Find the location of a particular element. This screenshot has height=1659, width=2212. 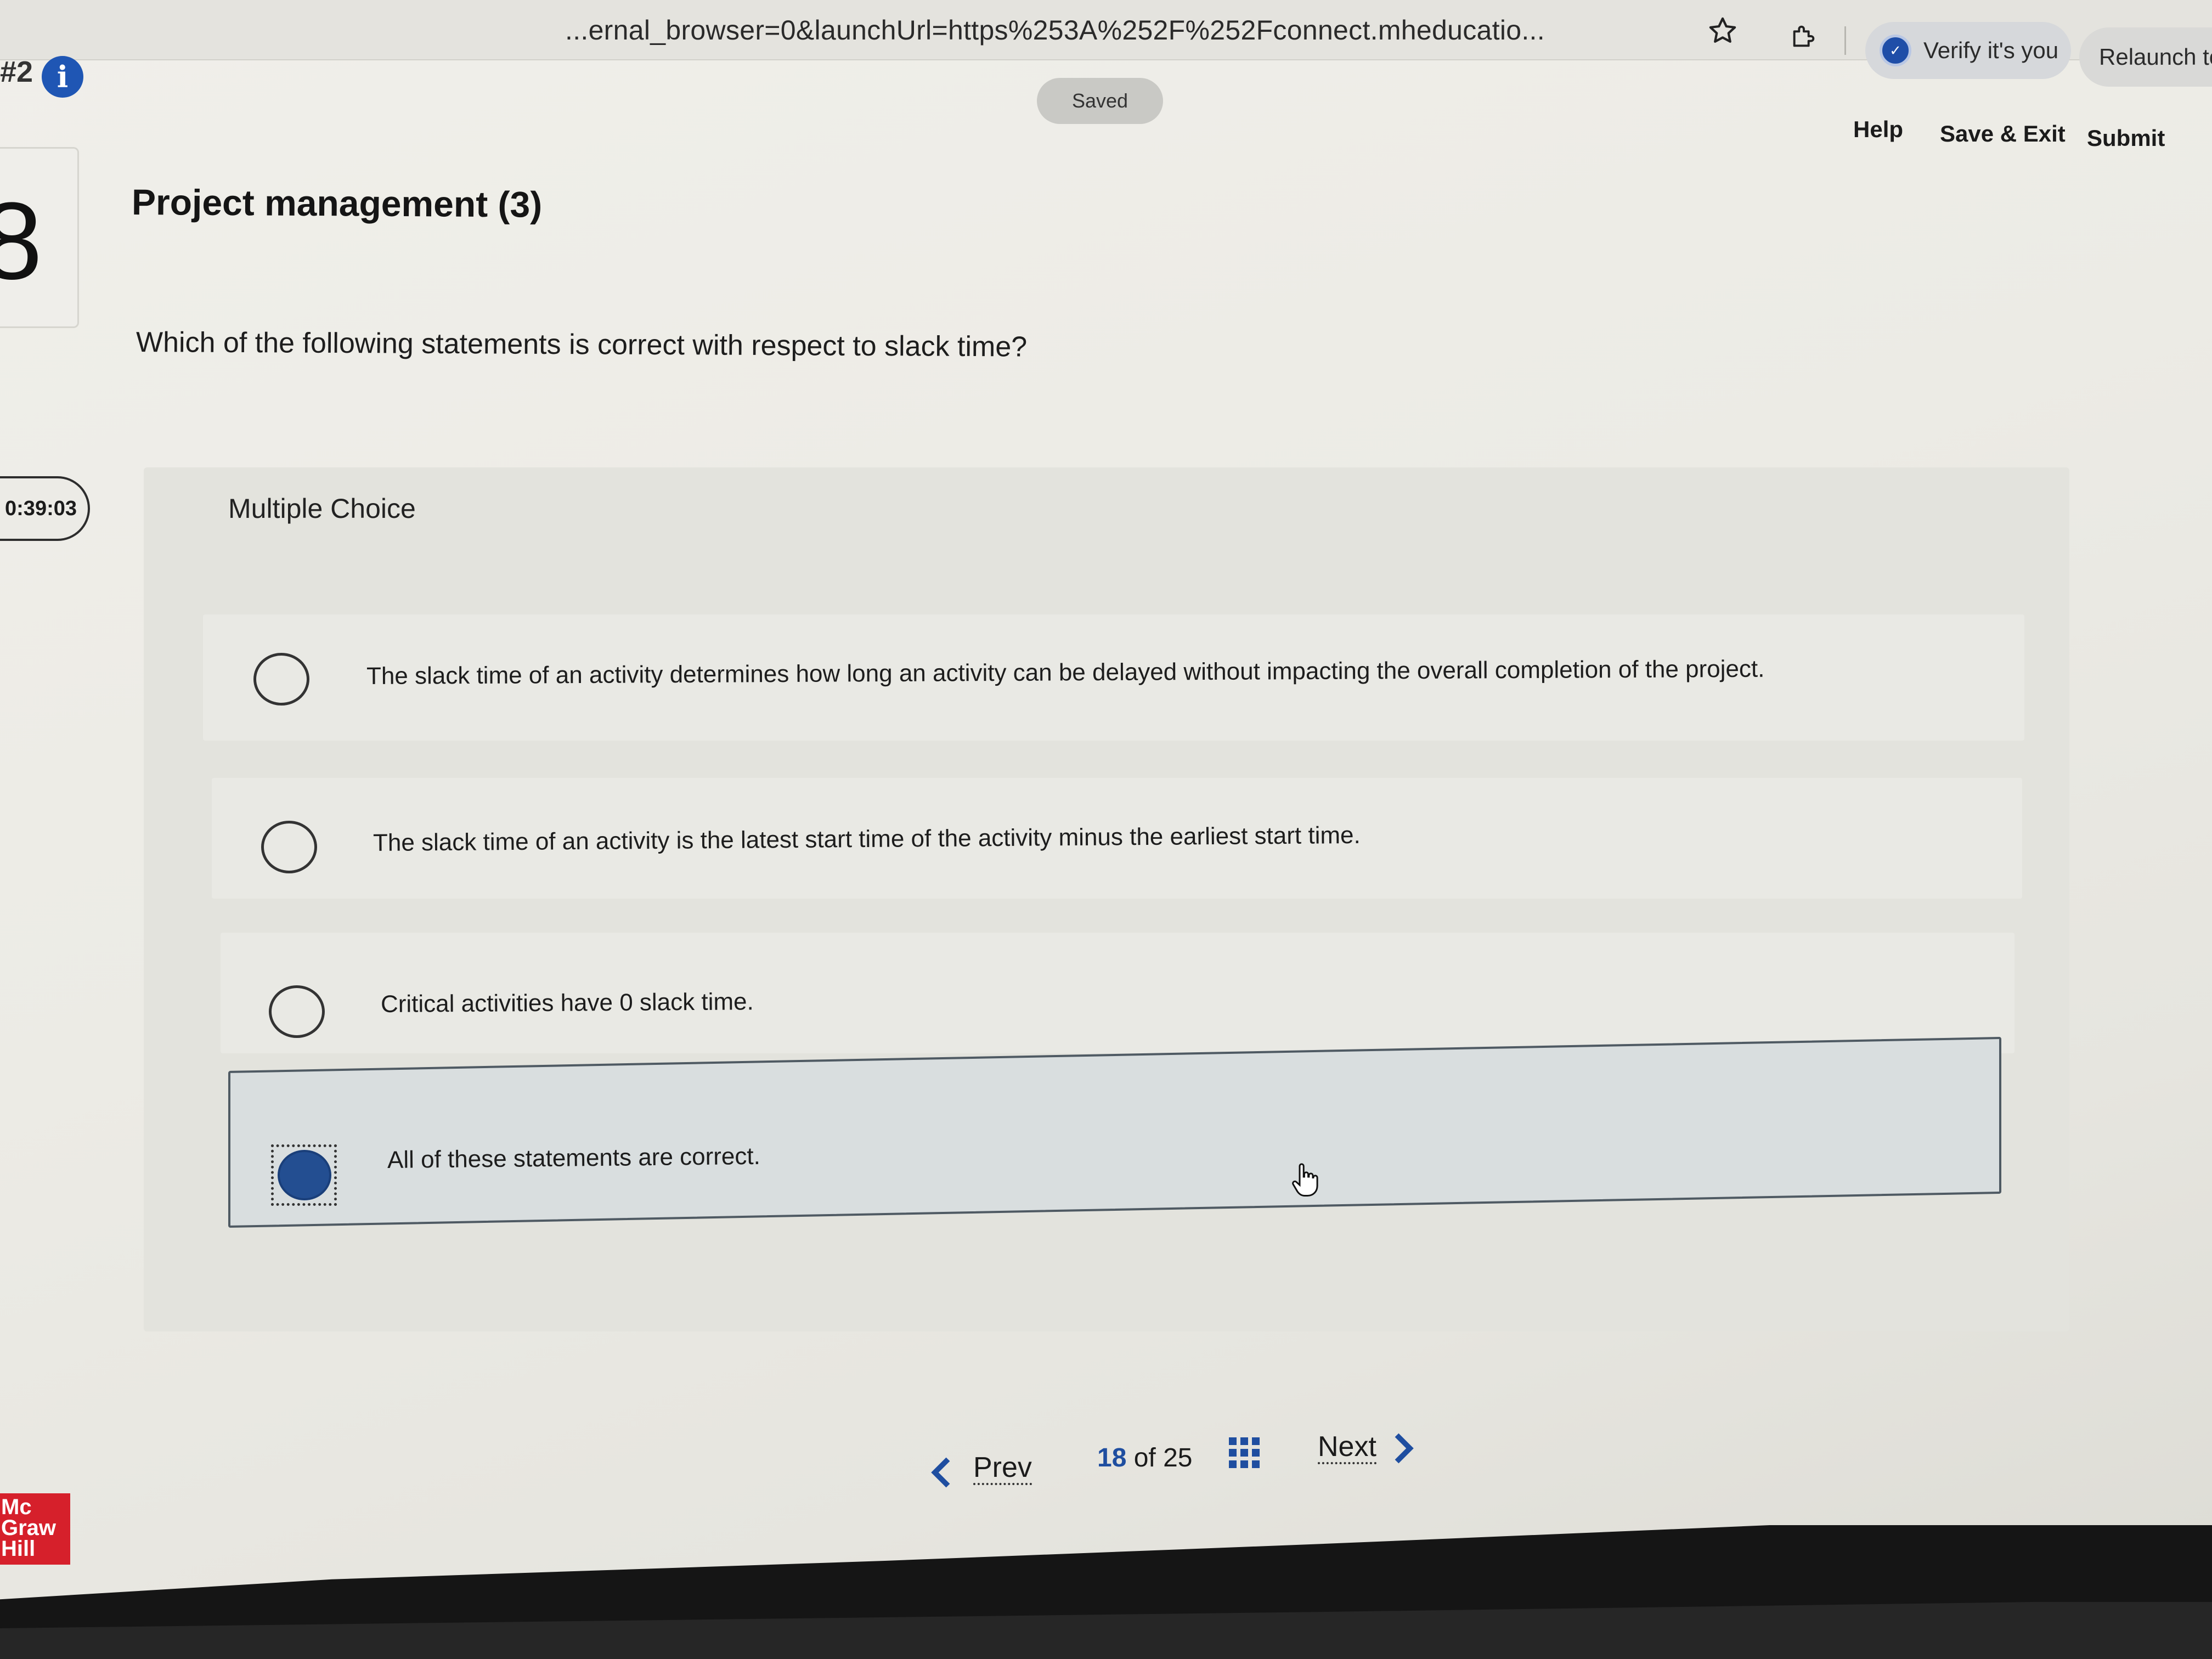

bookmark-star-icon is located at coordinates (1723, 30).